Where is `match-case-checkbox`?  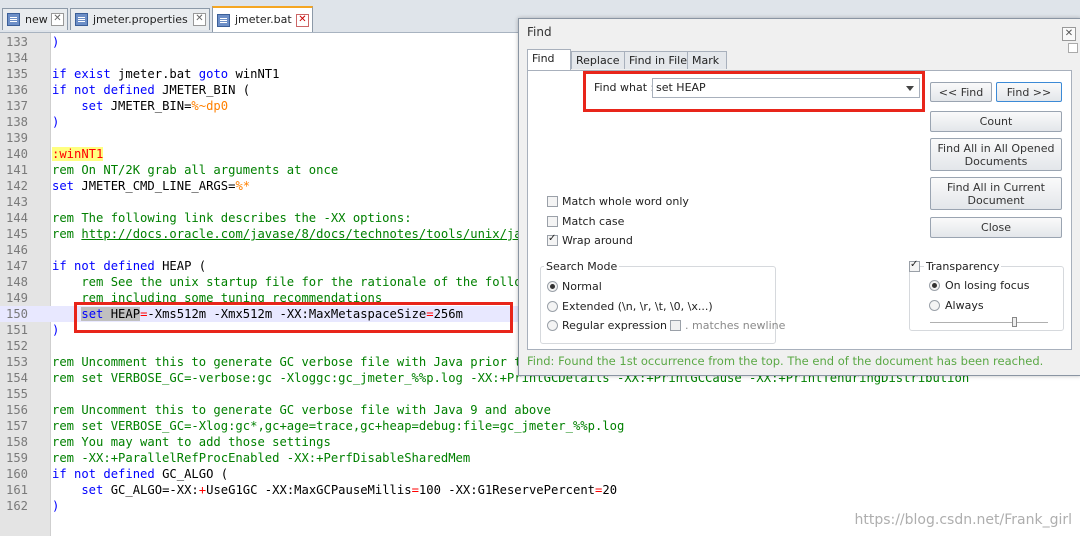
match-case-checkbox is located at coordinates (552, 221).